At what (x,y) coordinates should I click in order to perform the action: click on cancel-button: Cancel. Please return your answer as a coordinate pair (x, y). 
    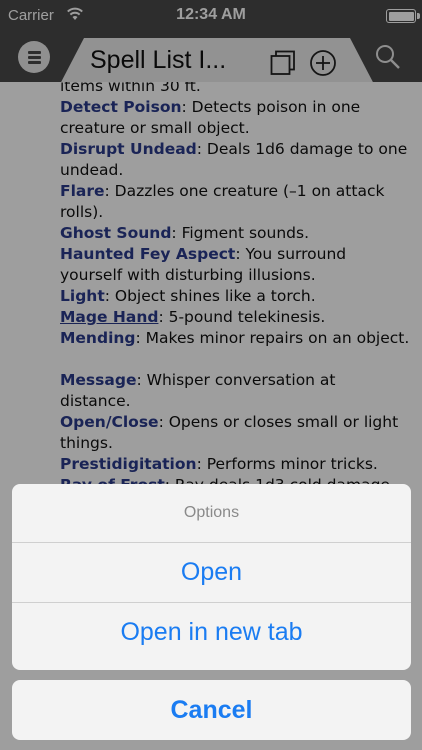
    Looking at the image, I should click on (211, 710).